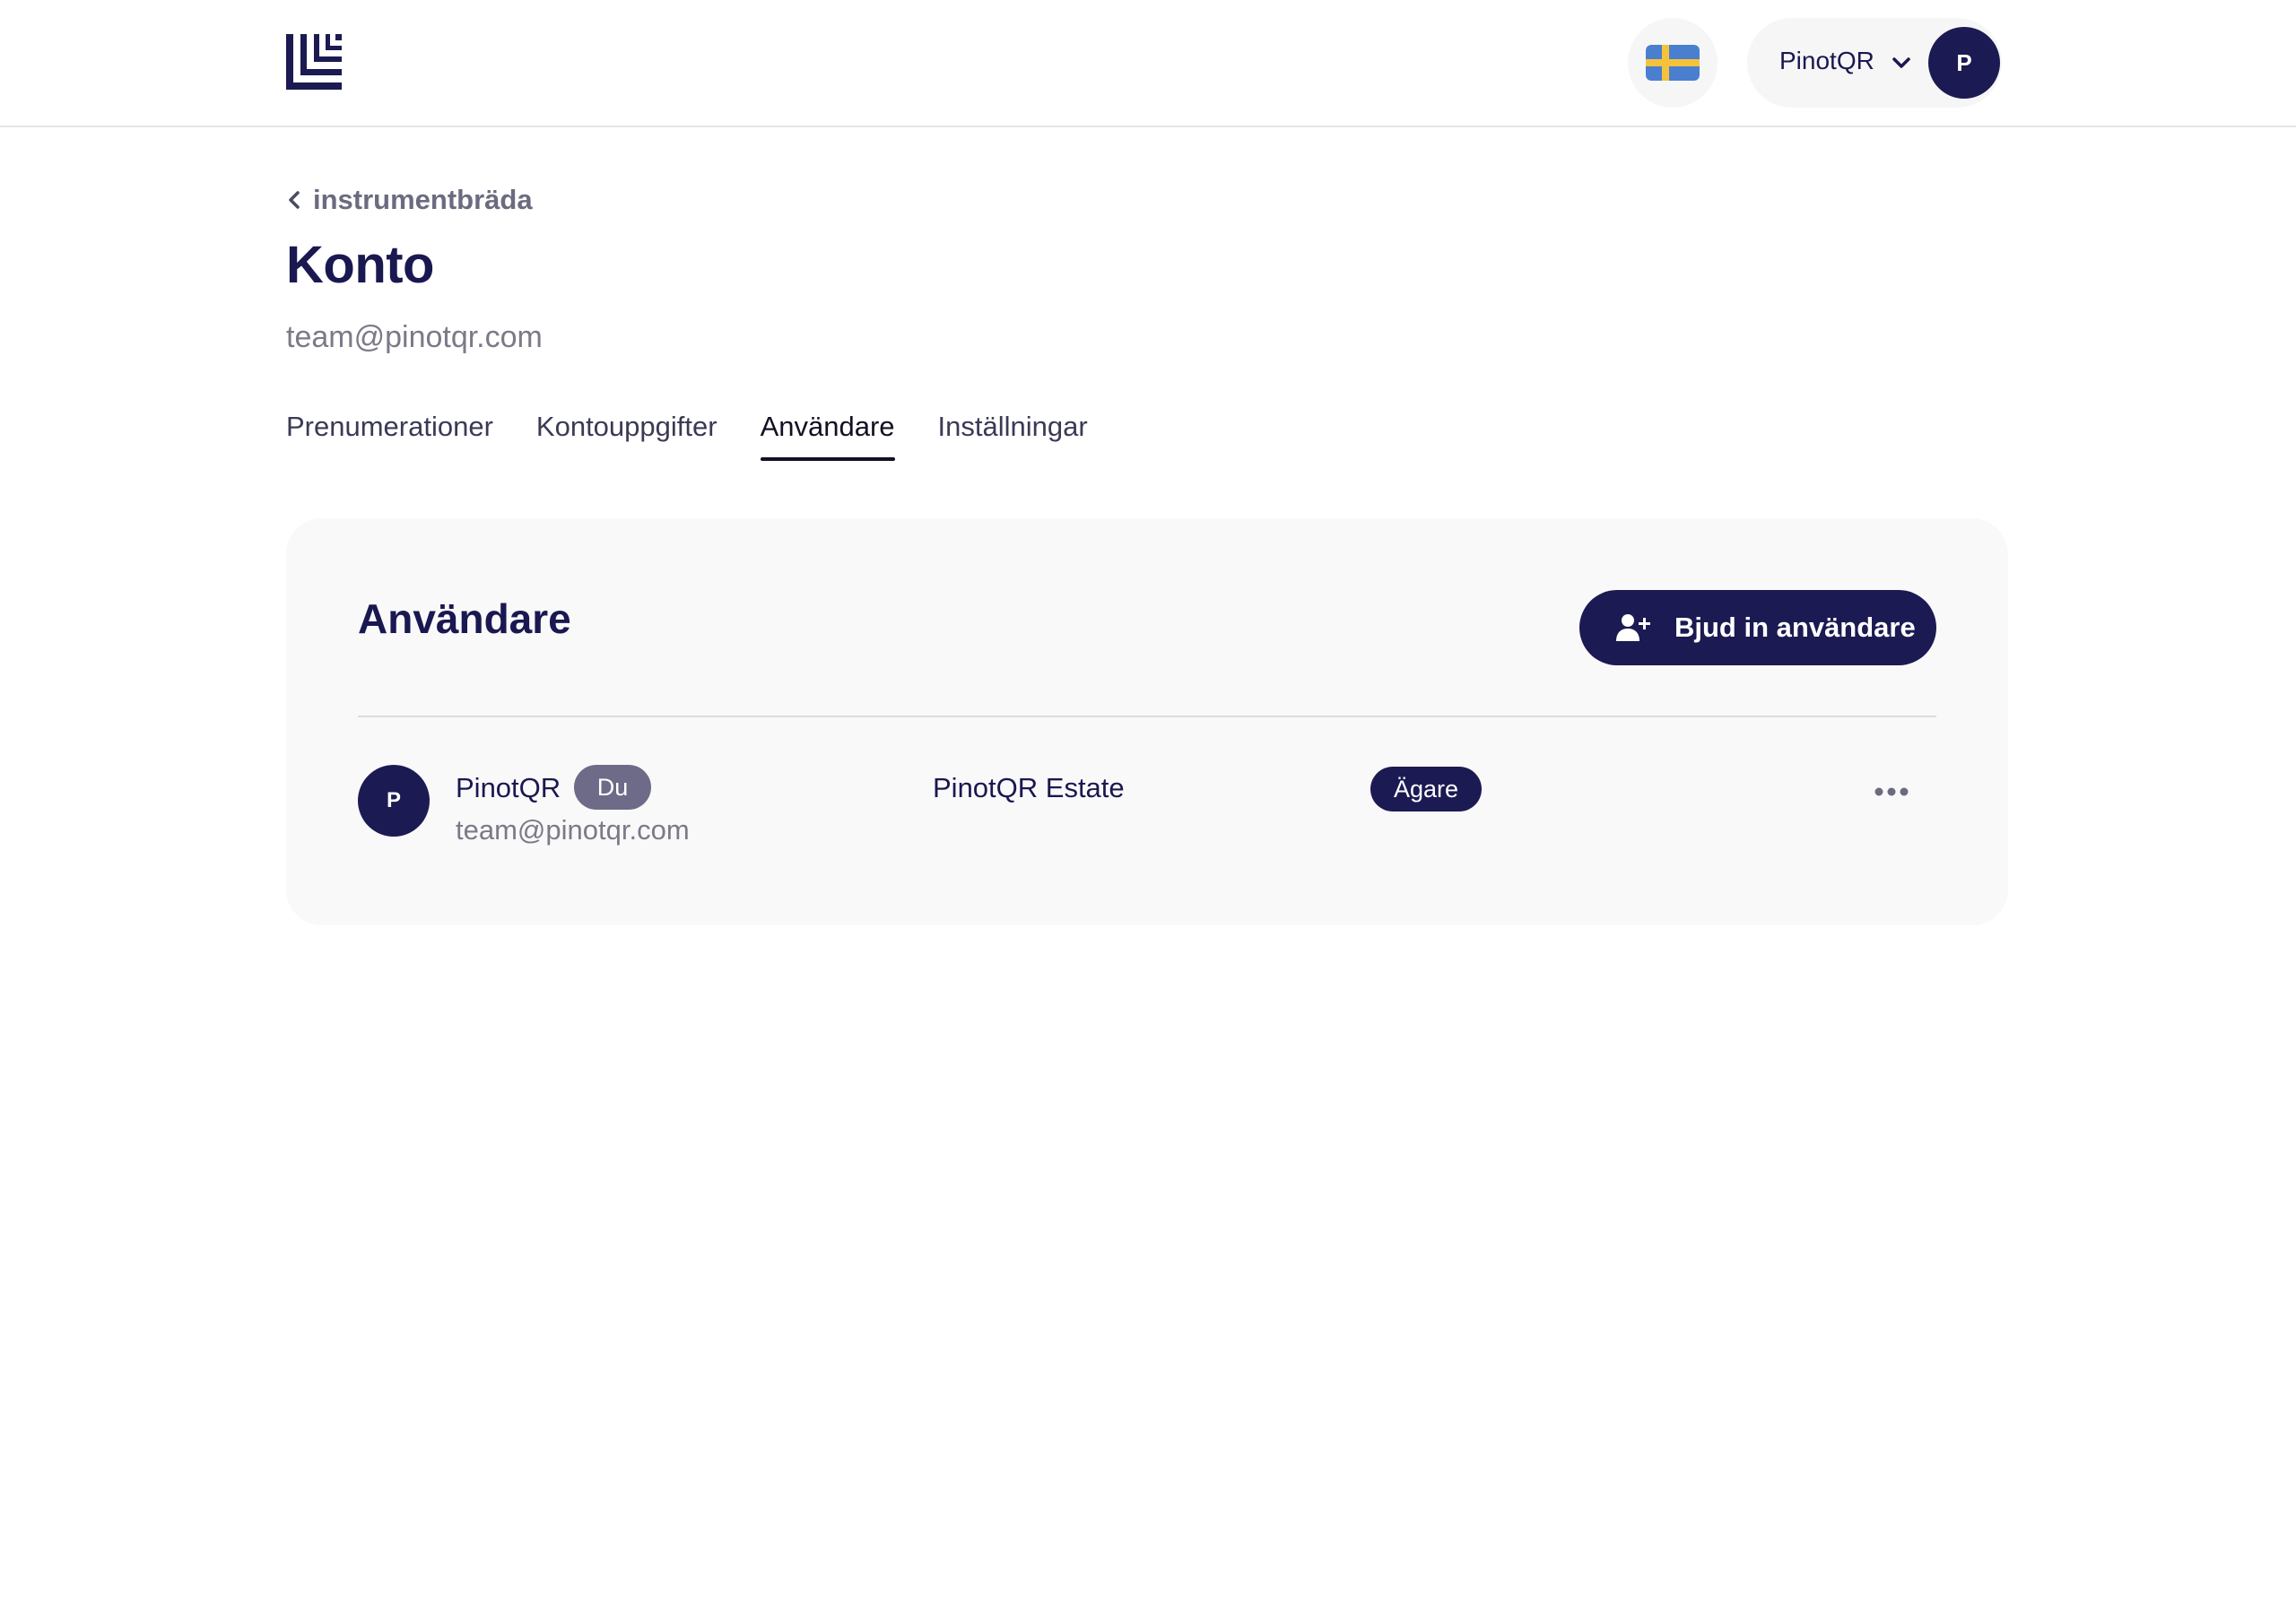 The width and height of the screenshot is (2296, 1614). I want to click on chevron-down-icon, so click(1901, 62).